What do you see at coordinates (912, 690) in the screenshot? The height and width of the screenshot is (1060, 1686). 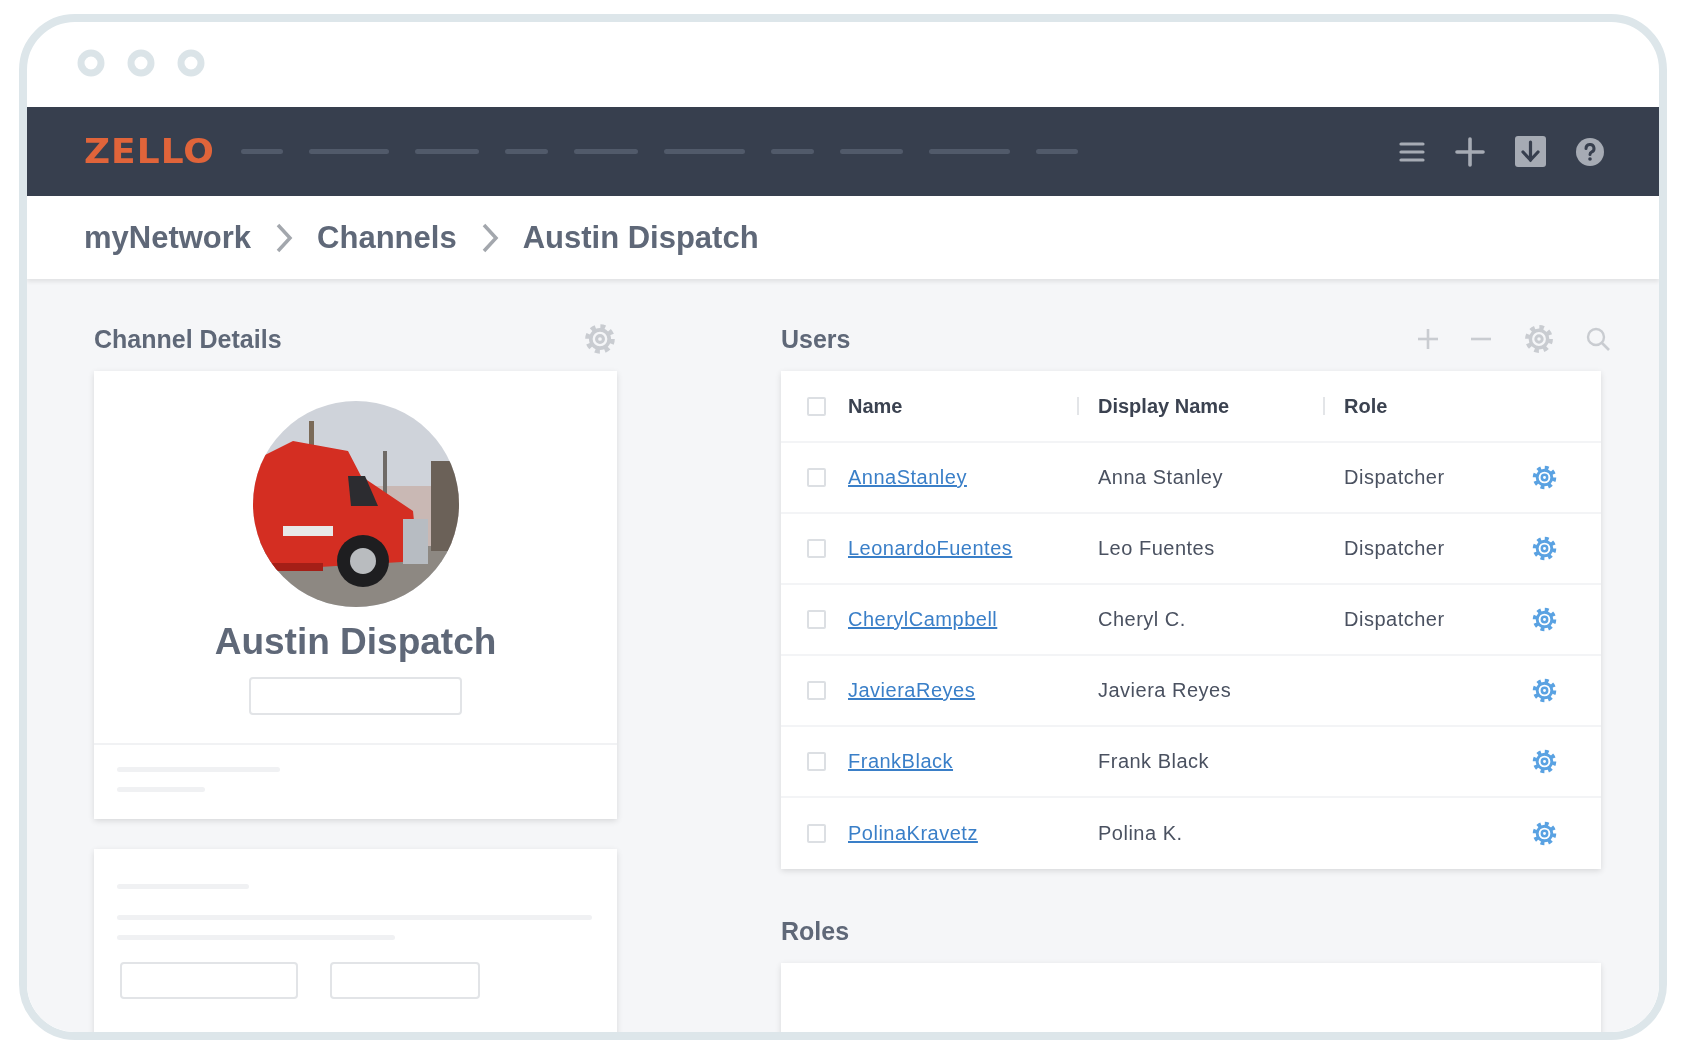 I see `user-link: JavieraReyes` at bounding box center [912, 690].